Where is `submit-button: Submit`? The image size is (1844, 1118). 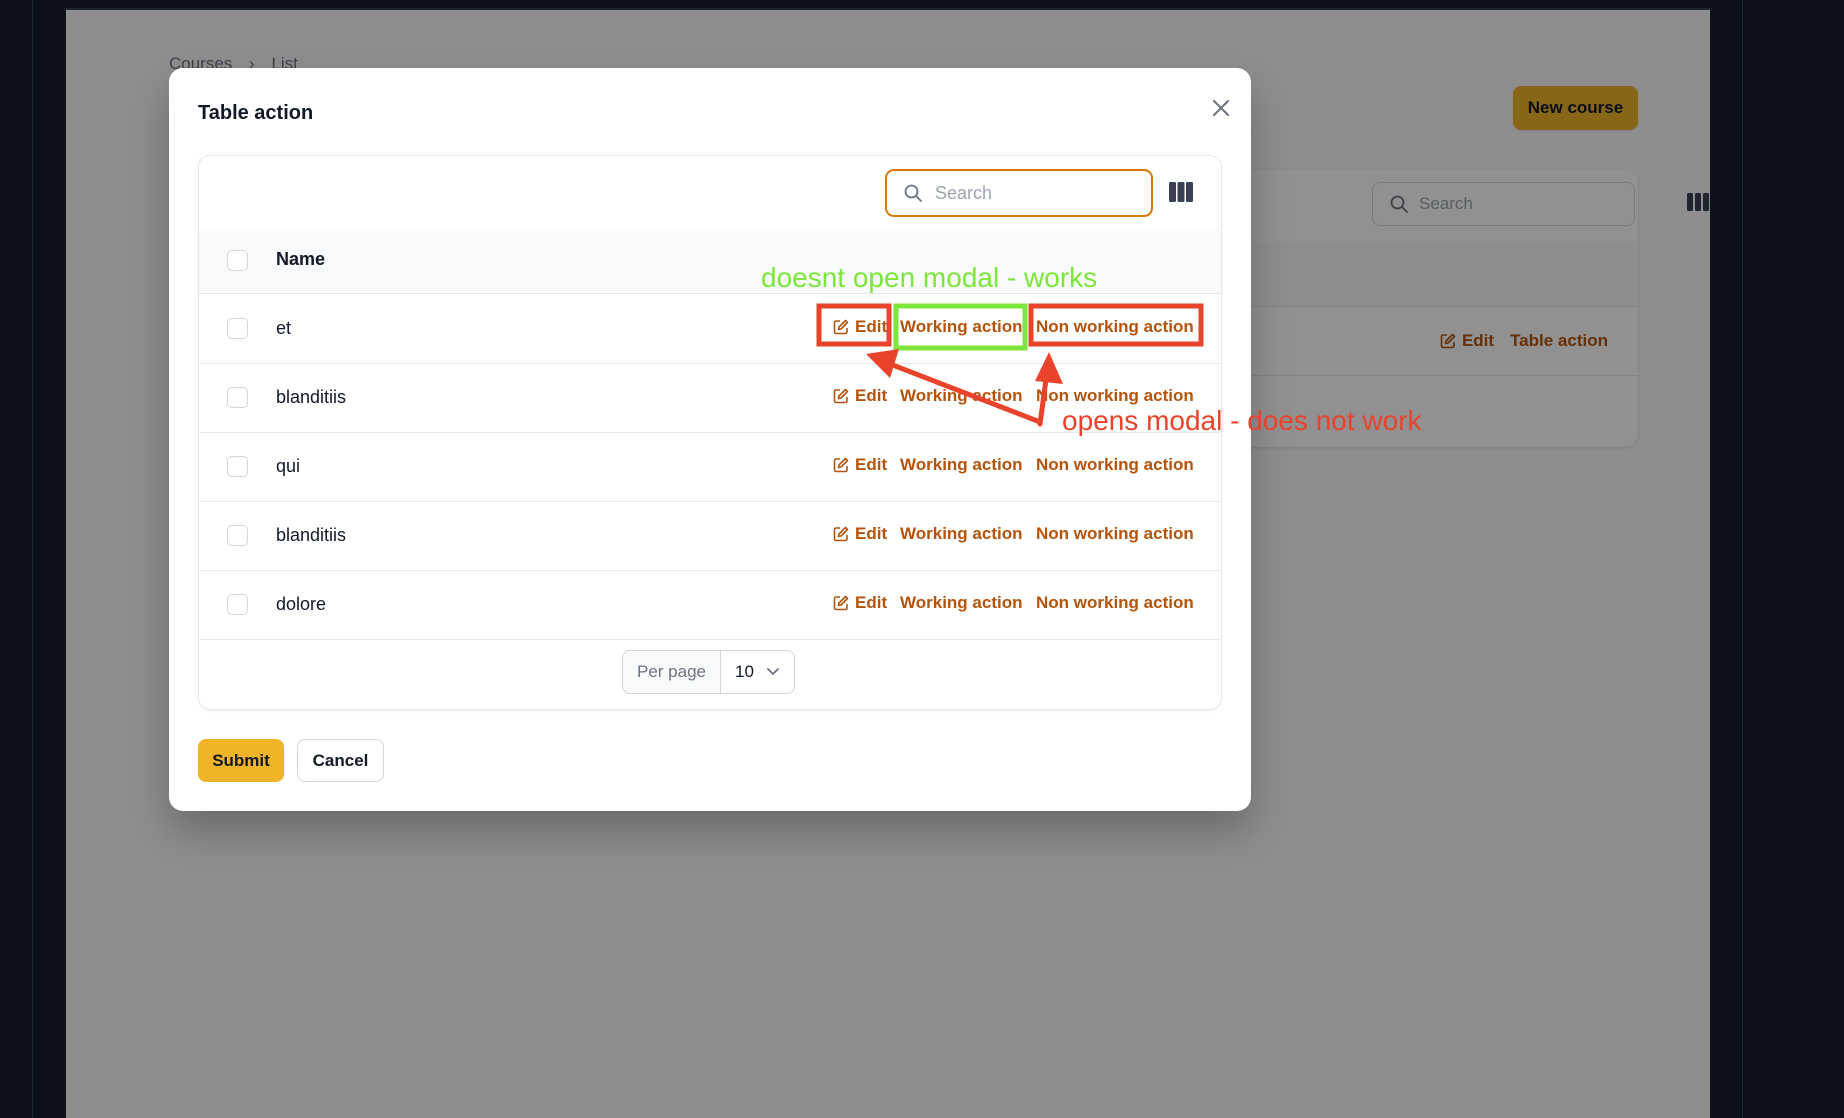 submit-button: Submit is located at coordinates (241, 760).